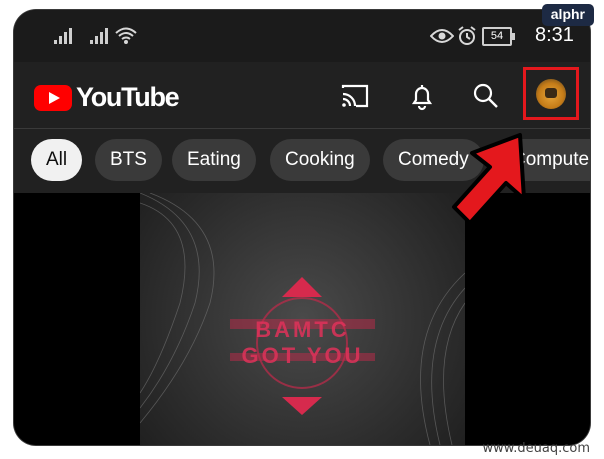  I want to click on thumbnail-text-top: BAMTC, so click(302, 329).